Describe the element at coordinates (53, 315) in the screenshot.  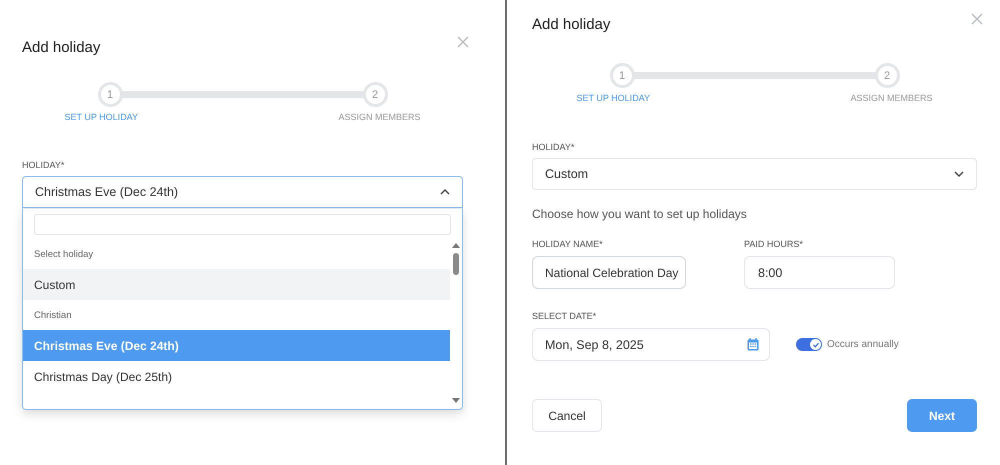
I see `group-header: Christian` at that location.